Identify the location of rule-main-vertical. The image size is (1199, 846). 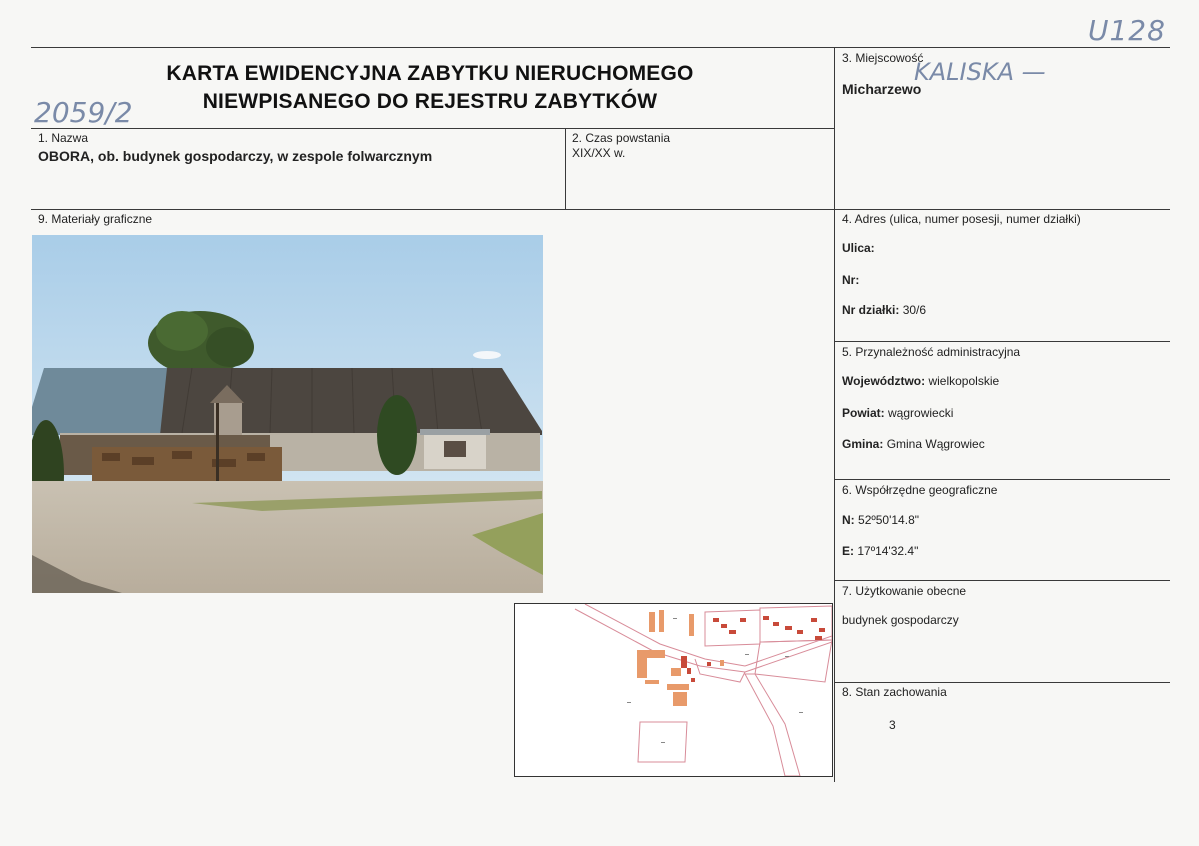
(834, 414).